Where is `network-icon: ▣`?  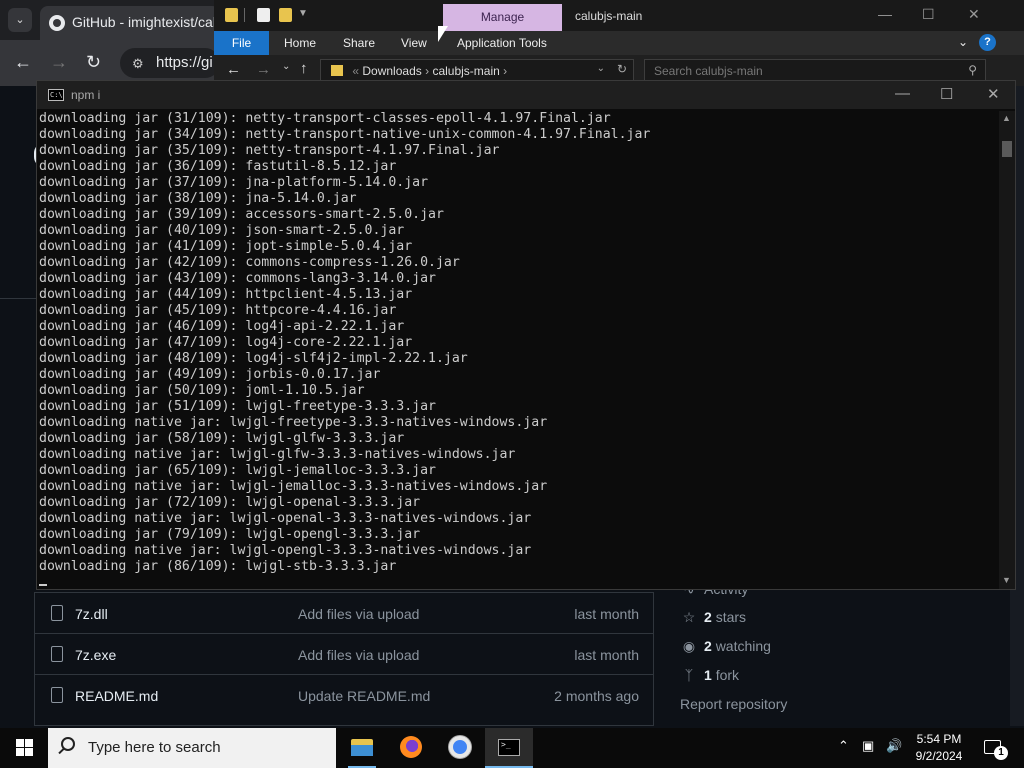
network-icon: ▣ is located at coordinates (868, 746).